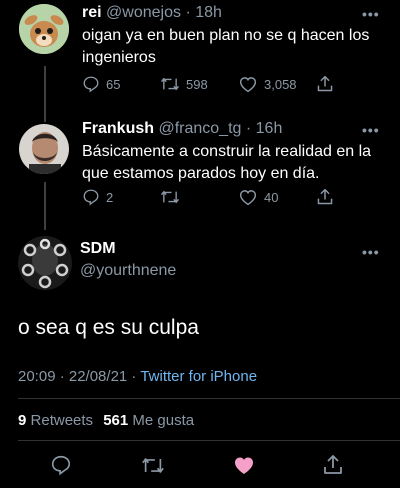 The height and width of the screenshot is (488, 400). Describe the element at coordinates (77, 376) in the screenshot. I see `tweet-timestamp: 20:09 · 22/08/21 ·` at that location.